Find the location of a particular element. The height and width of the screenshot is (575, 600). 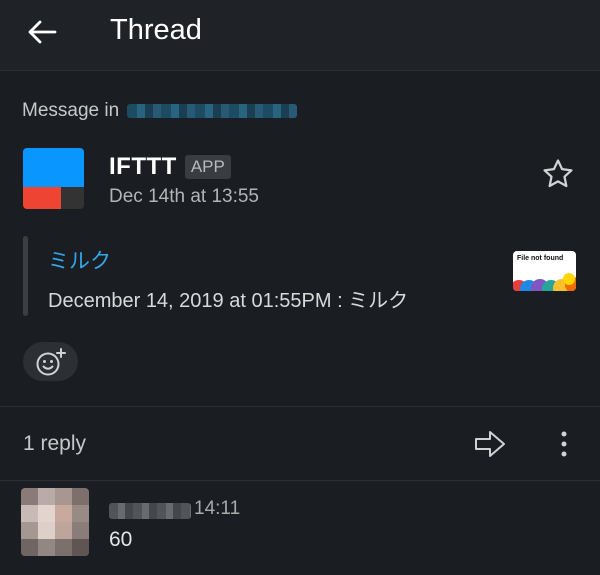

page-title: Thread is located at coordinates (156, 30).